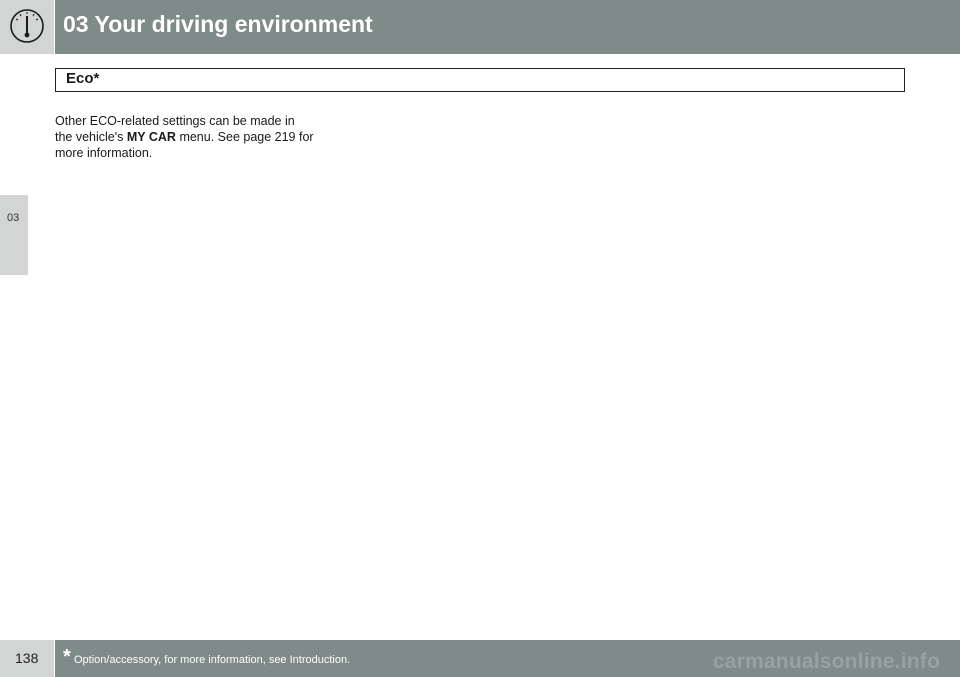 This screenshot has height=677, width=960. I want to click on footer-page-box: 138, so click(27, 658).